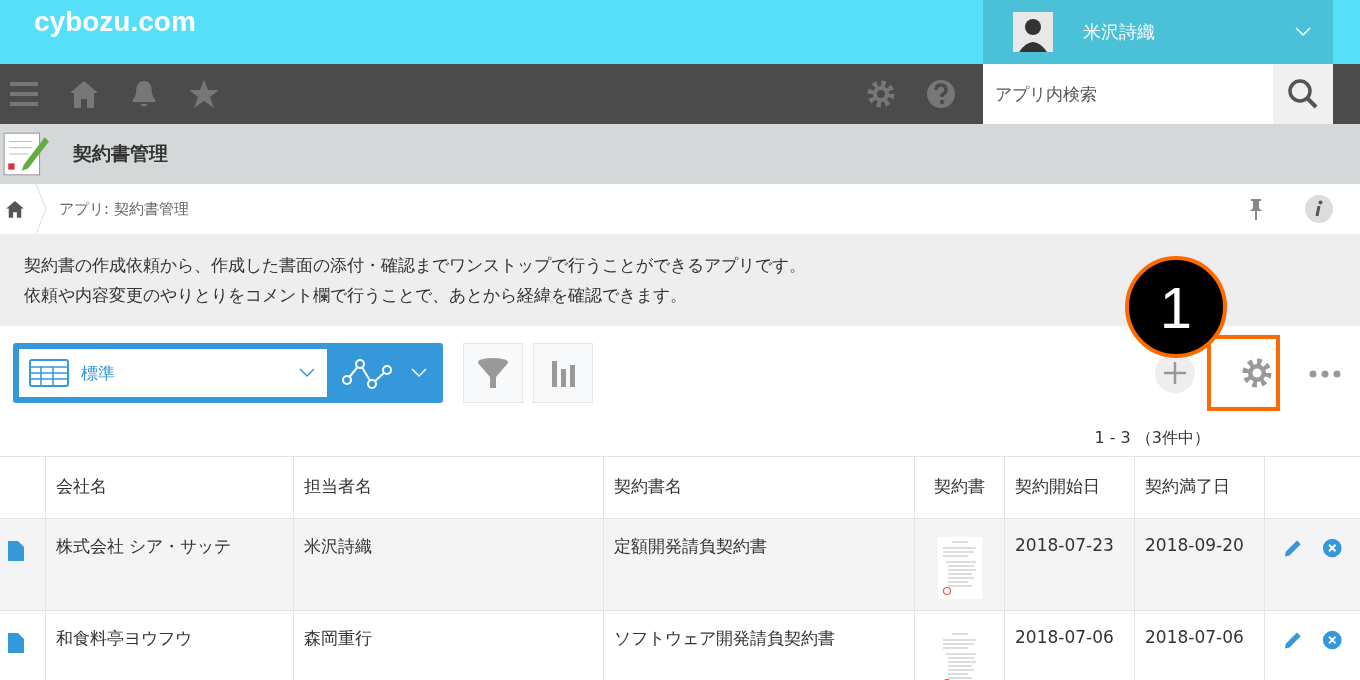  What do you see at coordinates (81, 486) in the screenshot?
I see `column-header: 会社名` at bounding box center [81, 486].